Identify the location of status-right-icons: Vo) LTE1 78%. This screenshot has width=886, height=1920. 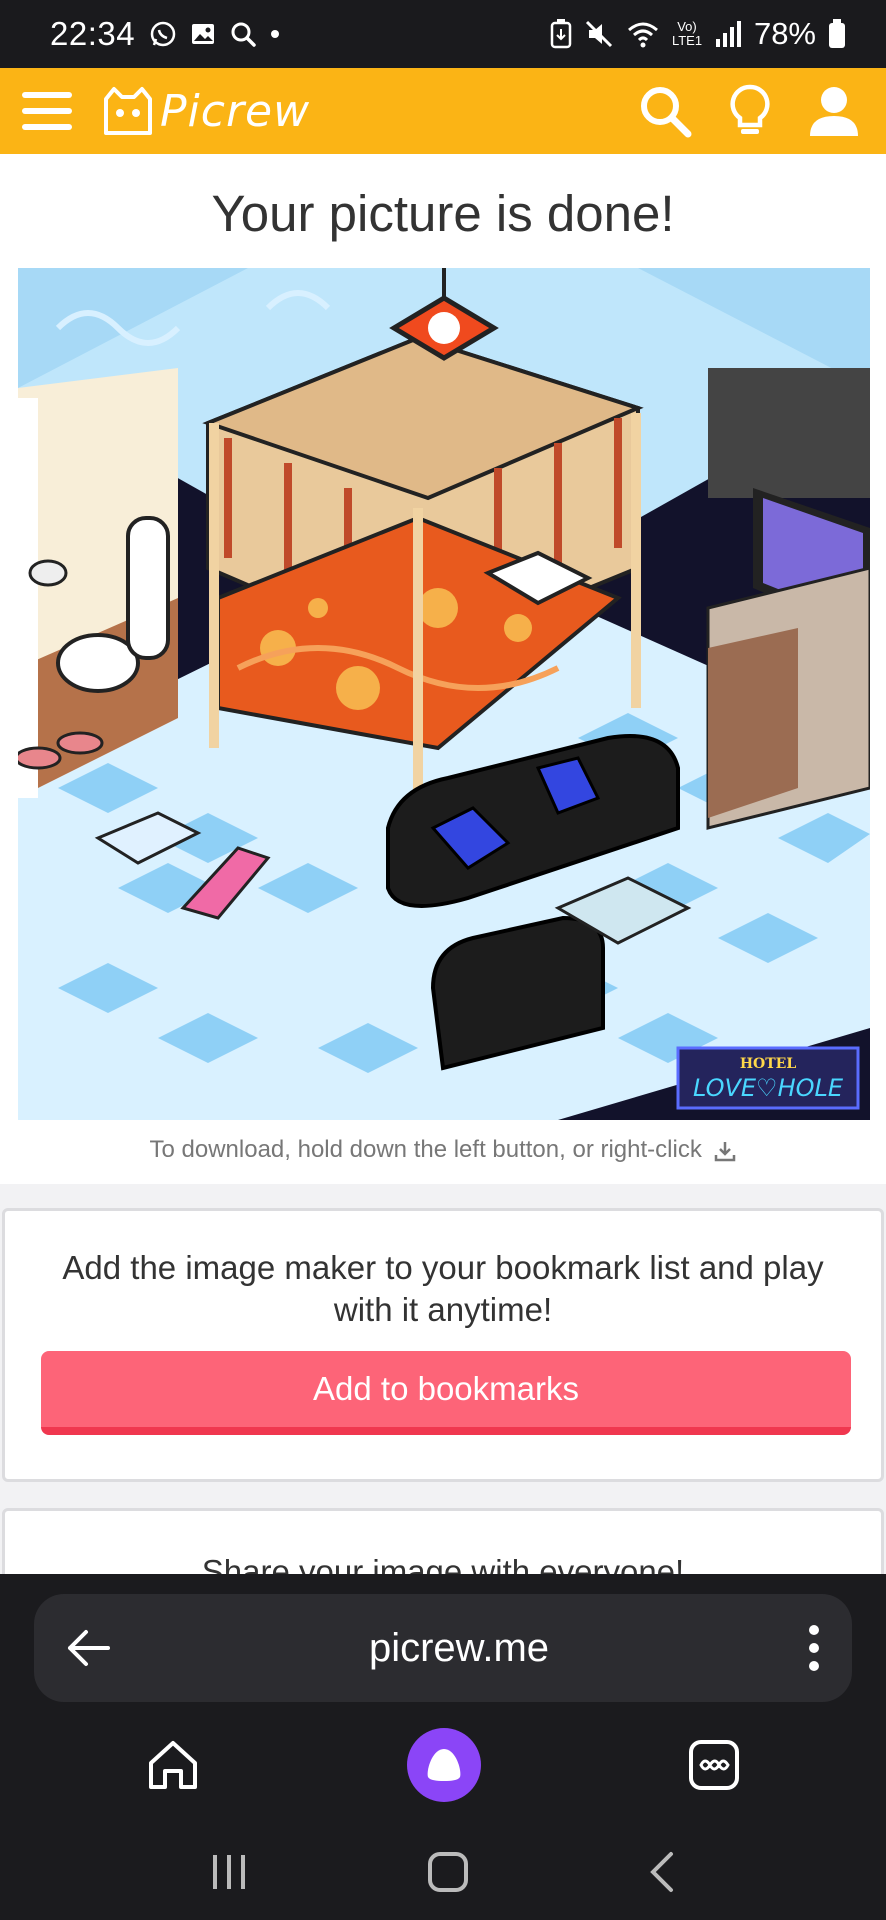
(698, 34).